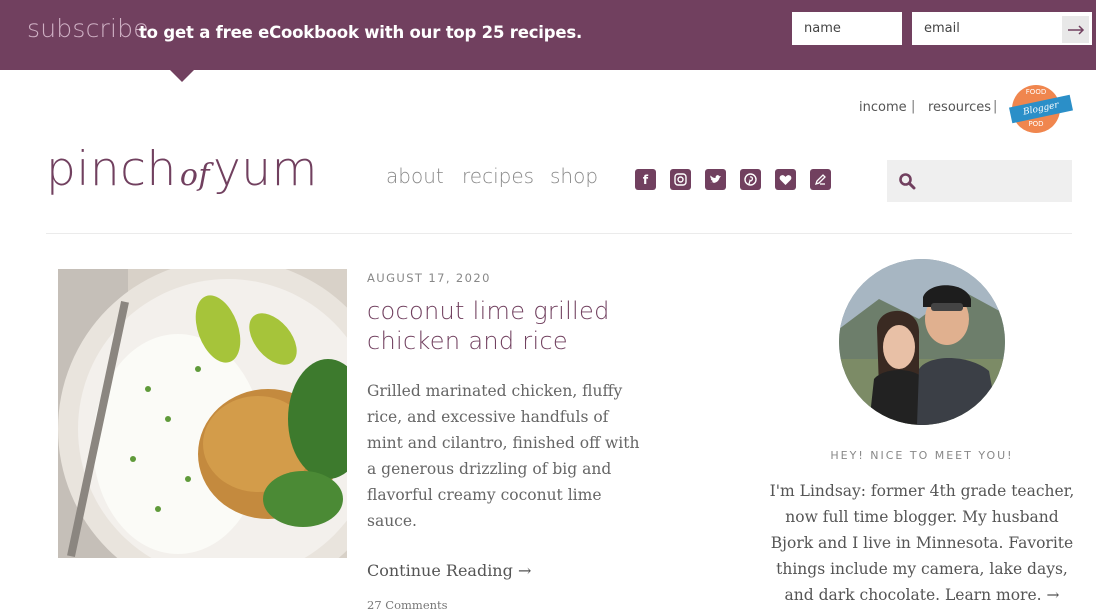  I want to click on blog-icon, so click(820, 179).